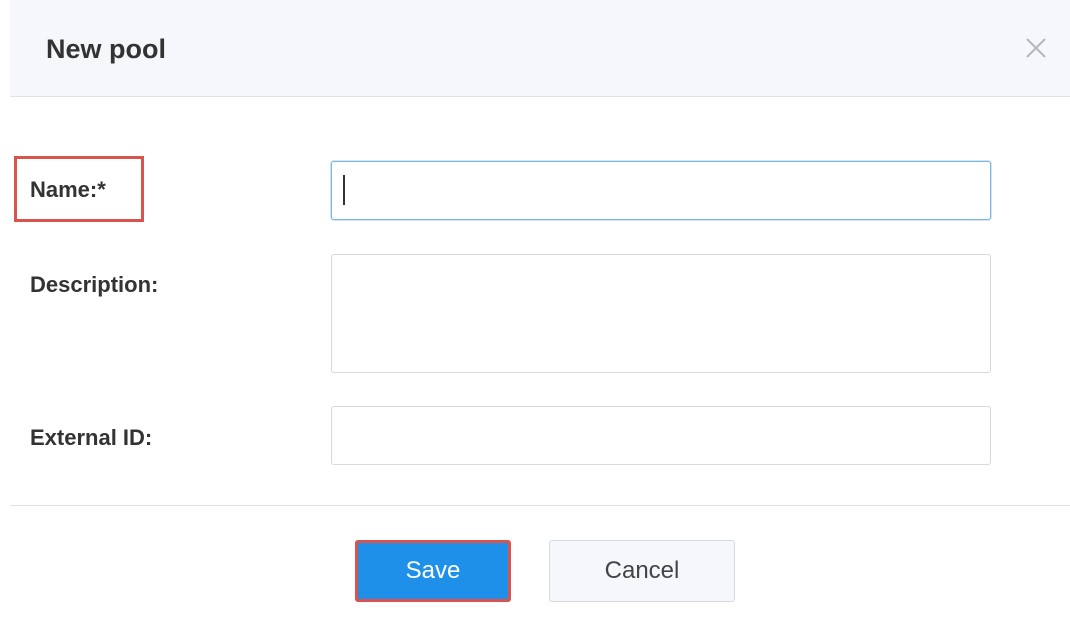 The width and height of the screenshot is (1070, 629). I want to click on name-label: Name:*, so click(68, 189).